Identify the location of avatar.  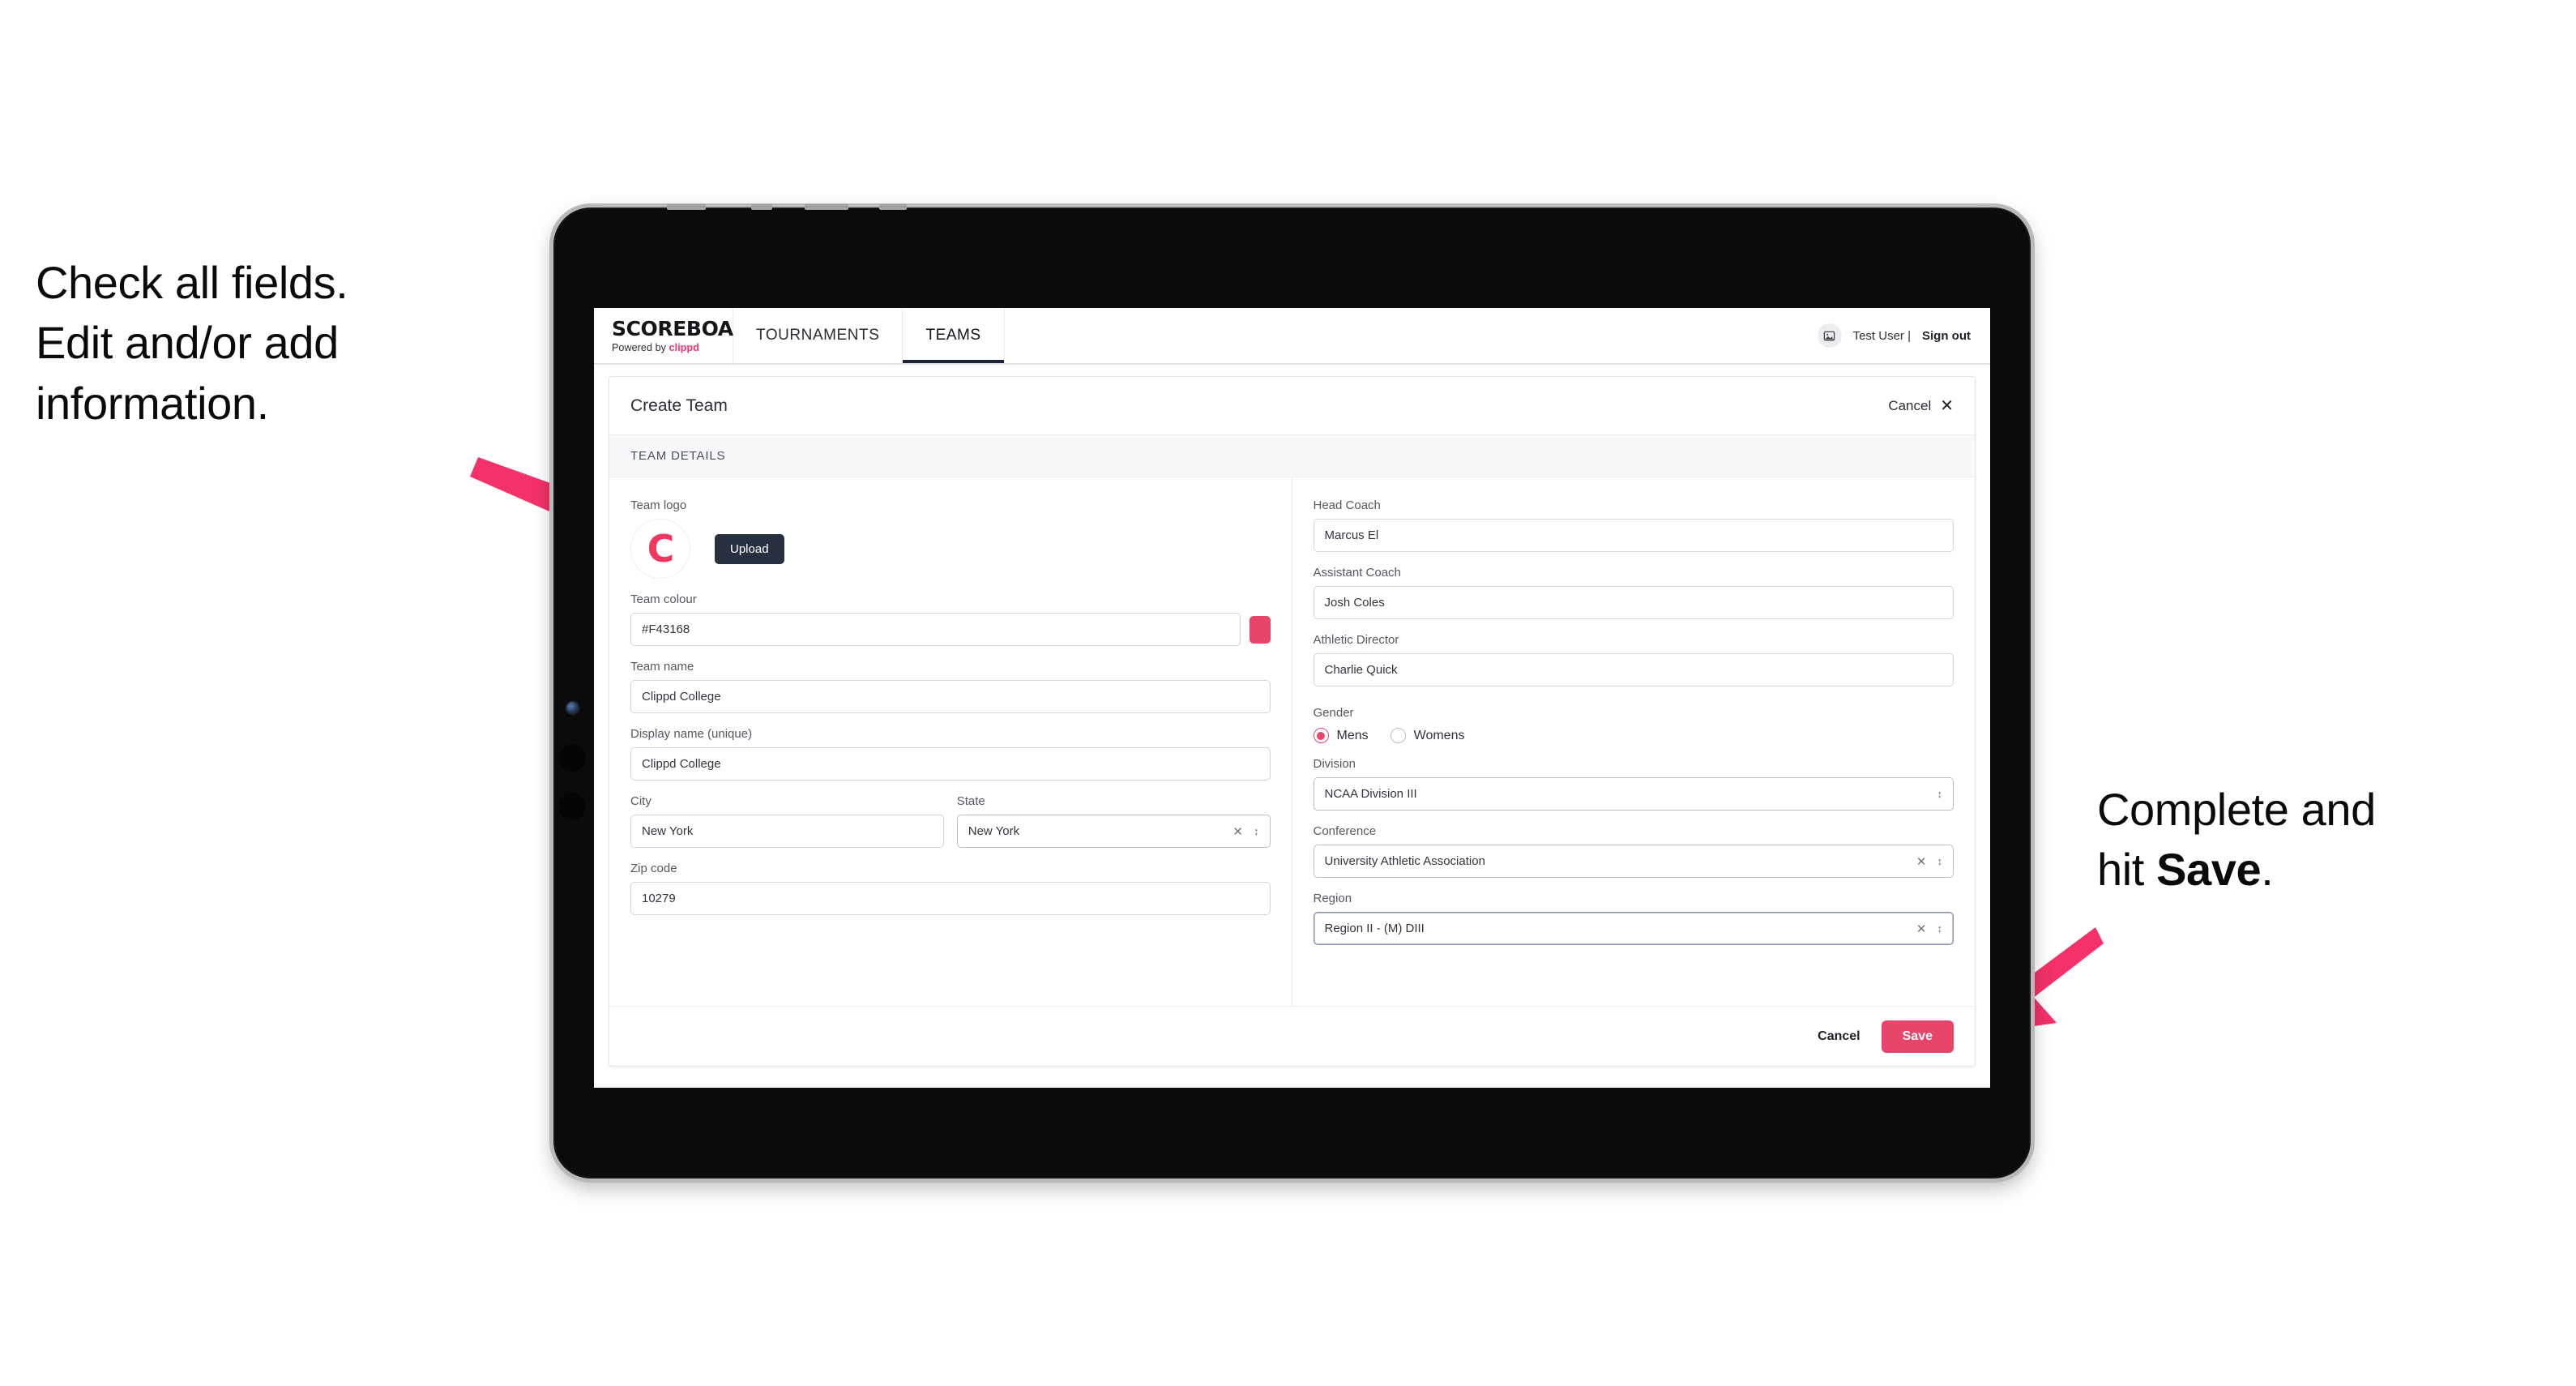
(1829, 335).